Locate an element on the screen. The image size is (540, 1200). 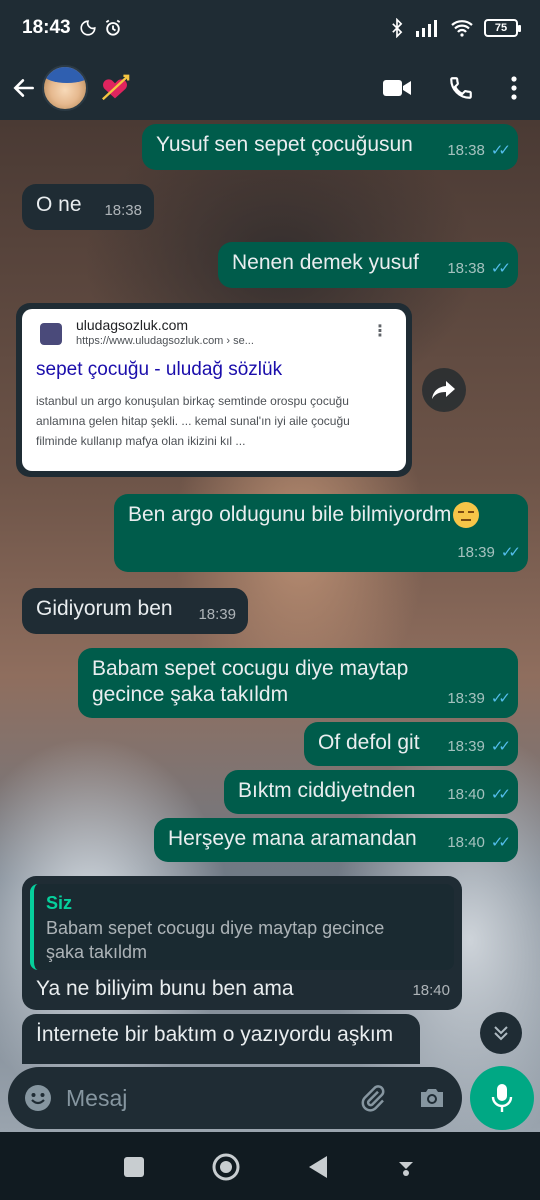
message-incoming: Gidiyorum ben 18:39 is located at coordinates (135, 611).